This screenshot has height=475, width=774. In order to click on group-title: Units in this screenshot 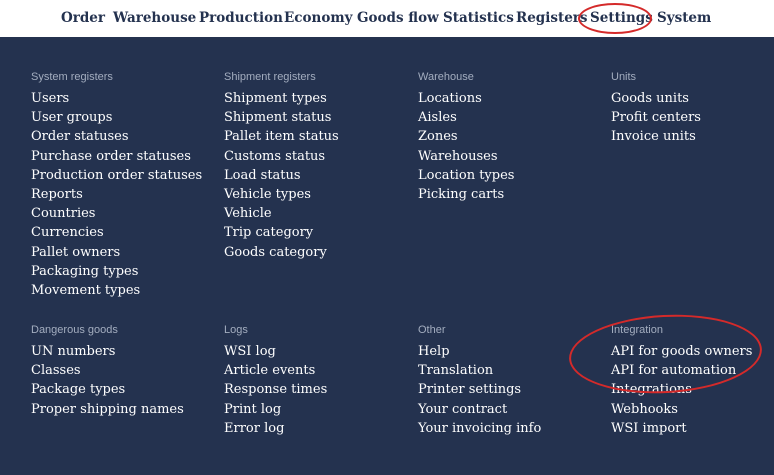, I will do `click(624, 77)`.